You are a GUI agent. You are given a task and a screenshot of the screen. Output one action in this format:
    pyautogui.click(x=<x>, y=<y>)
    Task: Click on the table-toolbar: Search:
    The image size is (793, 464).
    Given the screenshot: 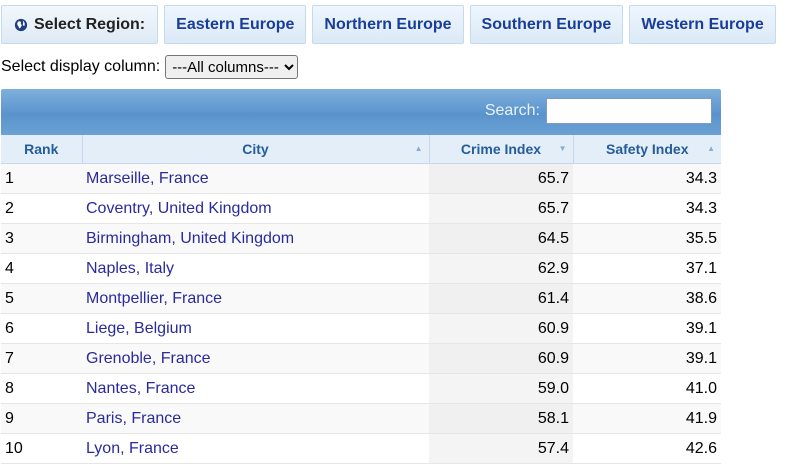 What is the action you would take?
    pyautogui.click(x=361, y=112)
    